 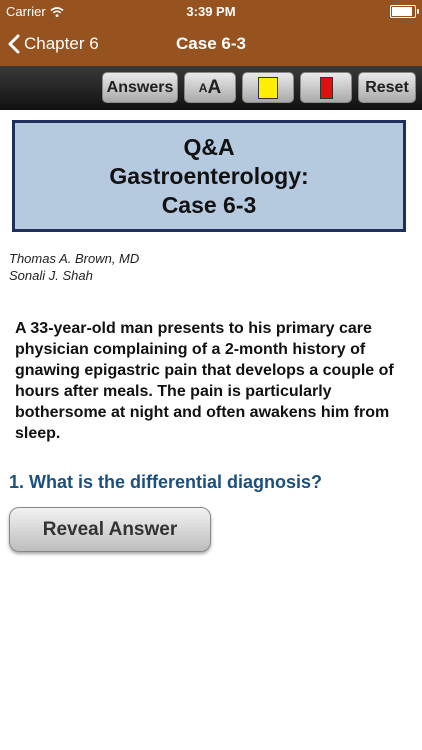 I want to click on red-highlighter-icon, so click(x=326, y=87).